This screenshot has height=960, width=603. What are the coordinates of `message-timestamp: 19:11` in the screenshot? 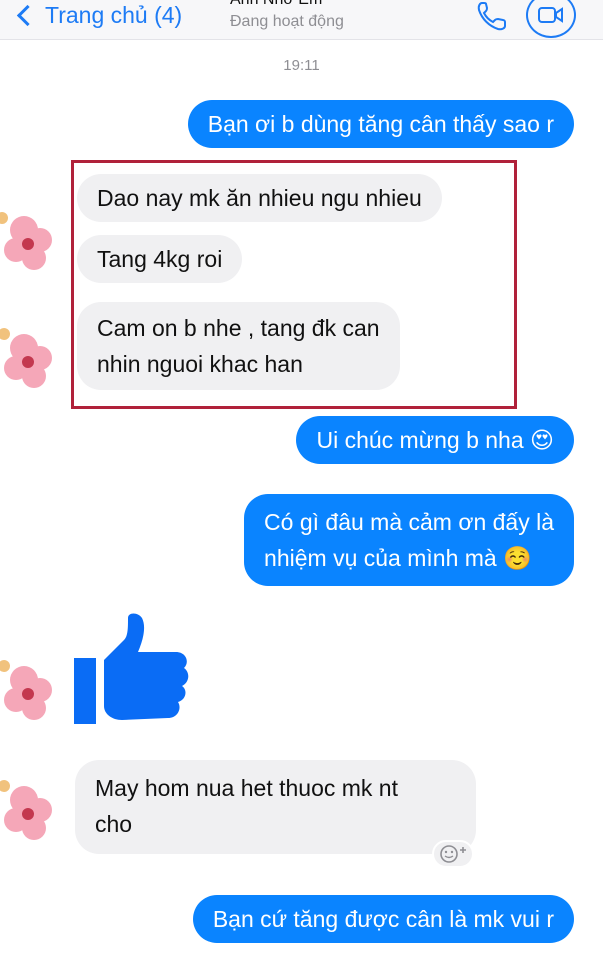 It's located at (301, 65).